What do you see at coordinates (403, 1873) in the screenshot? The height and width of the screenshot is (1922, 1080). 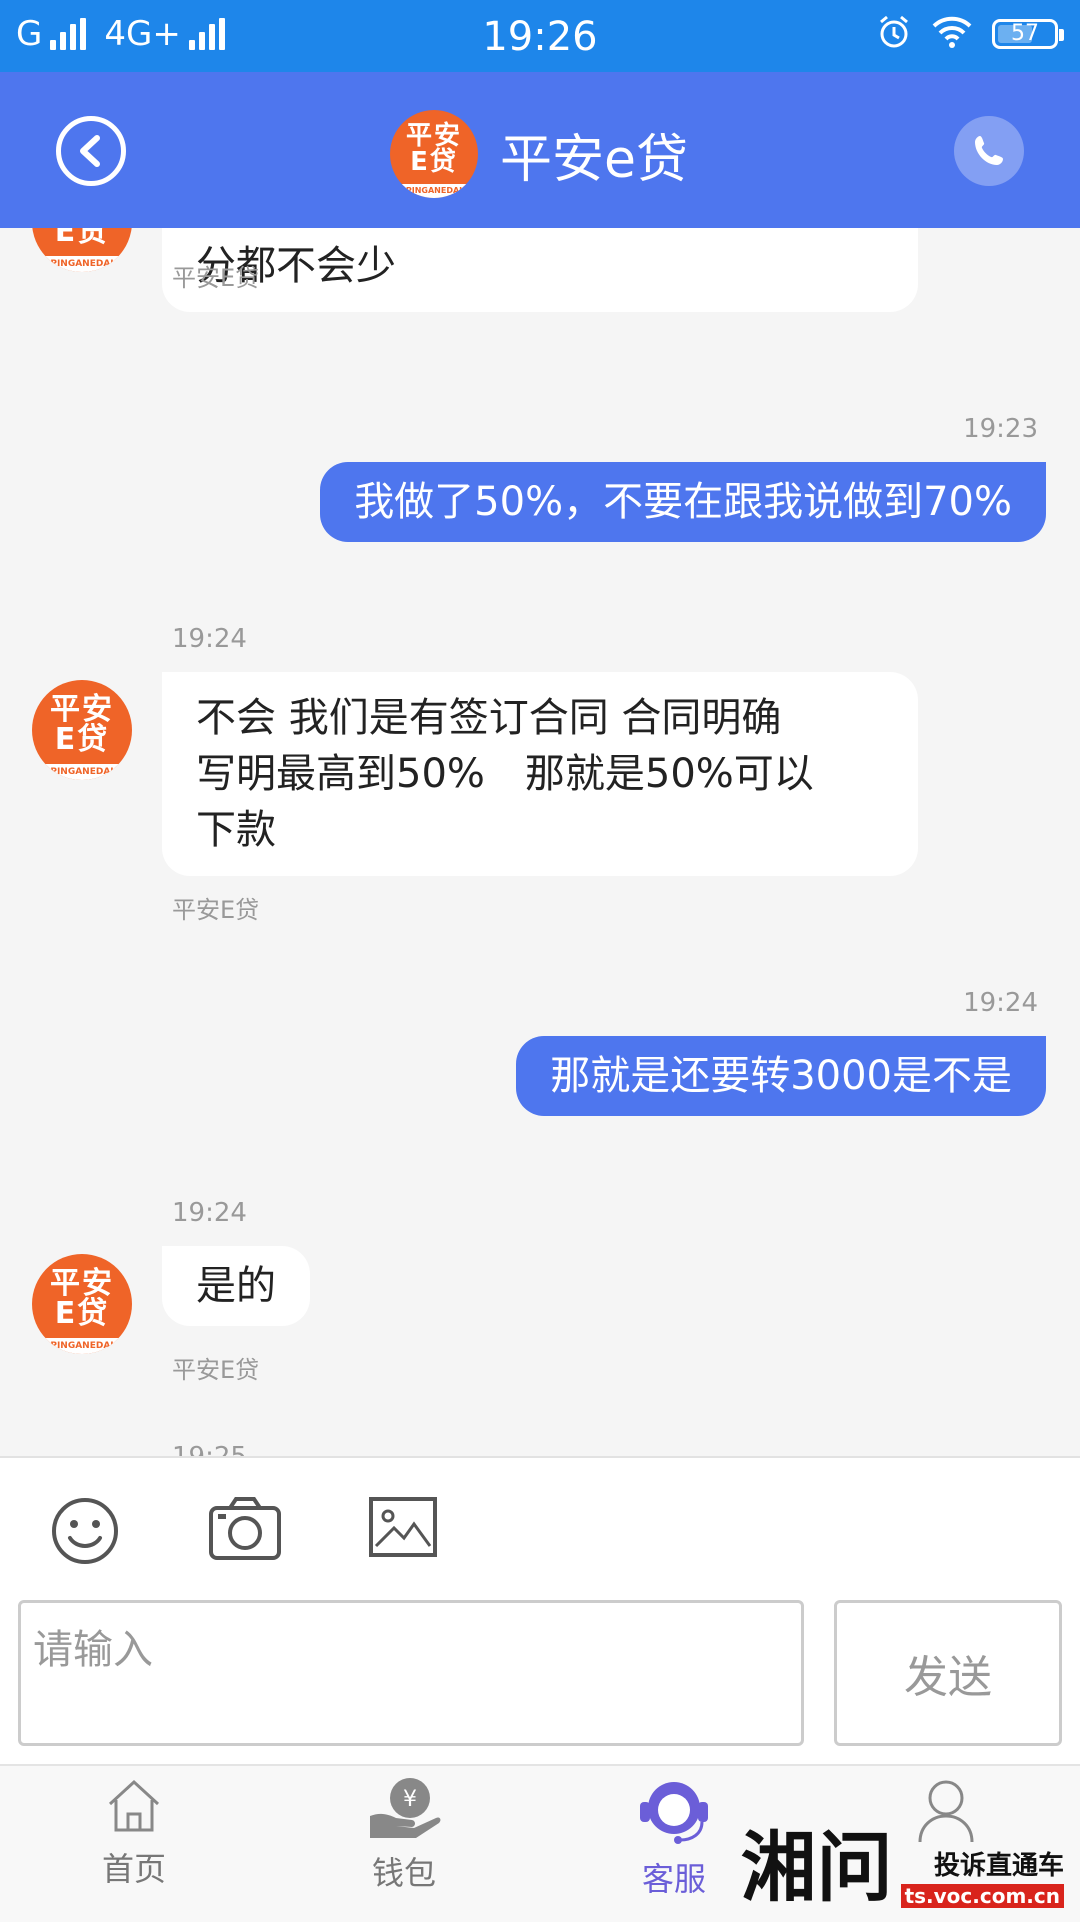 I see `tab-label: 钱包` at bounding box center [403, 1873].